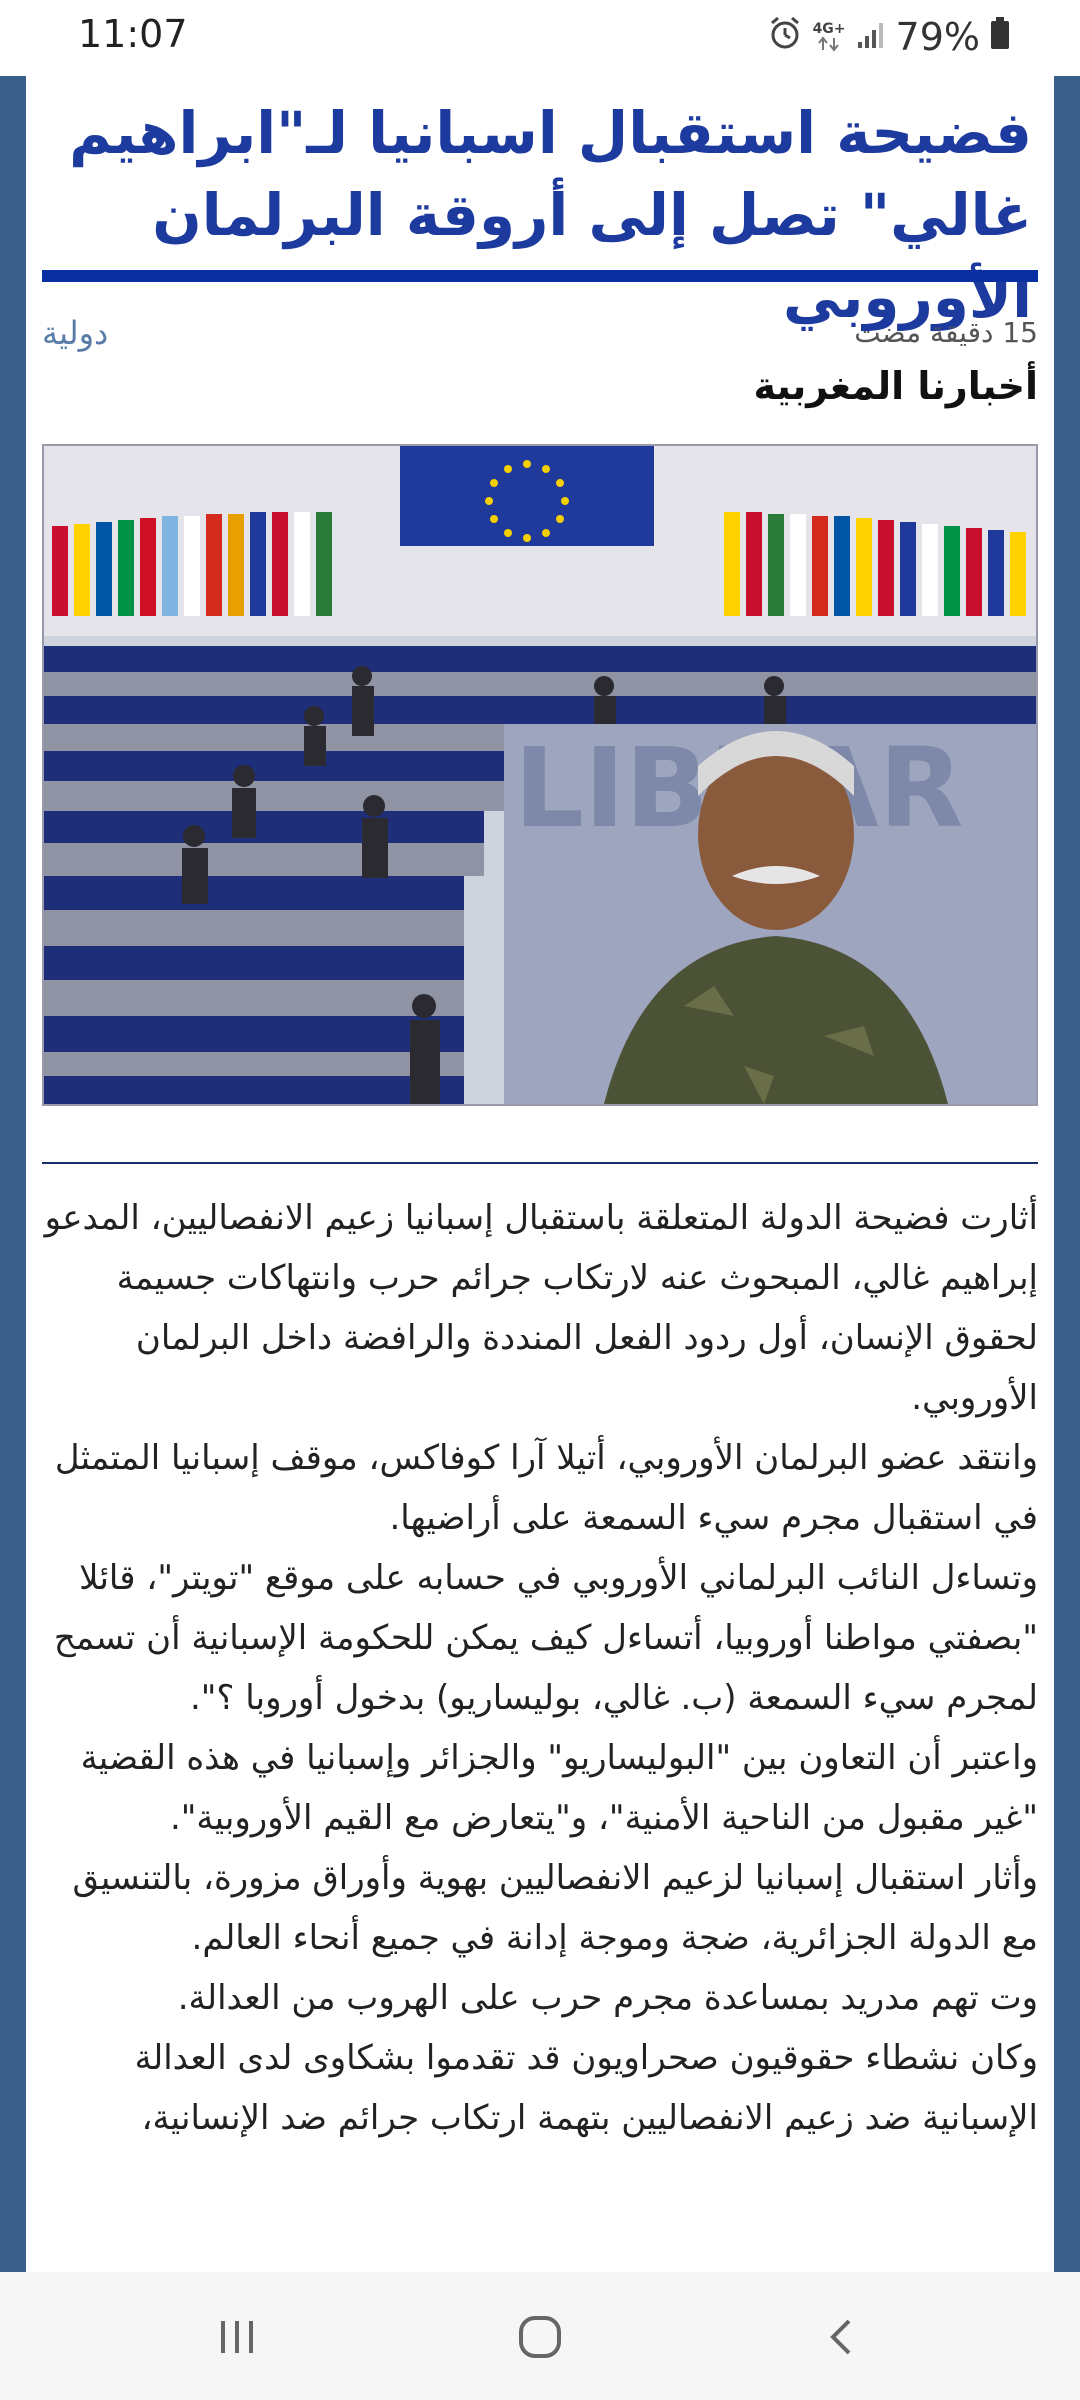 This screenshot has width=1080, height=2400. What do you see at coordinates (133, 34) in the screenshot?
I see `status-time: 11:07` at bounding box center [133, 34].